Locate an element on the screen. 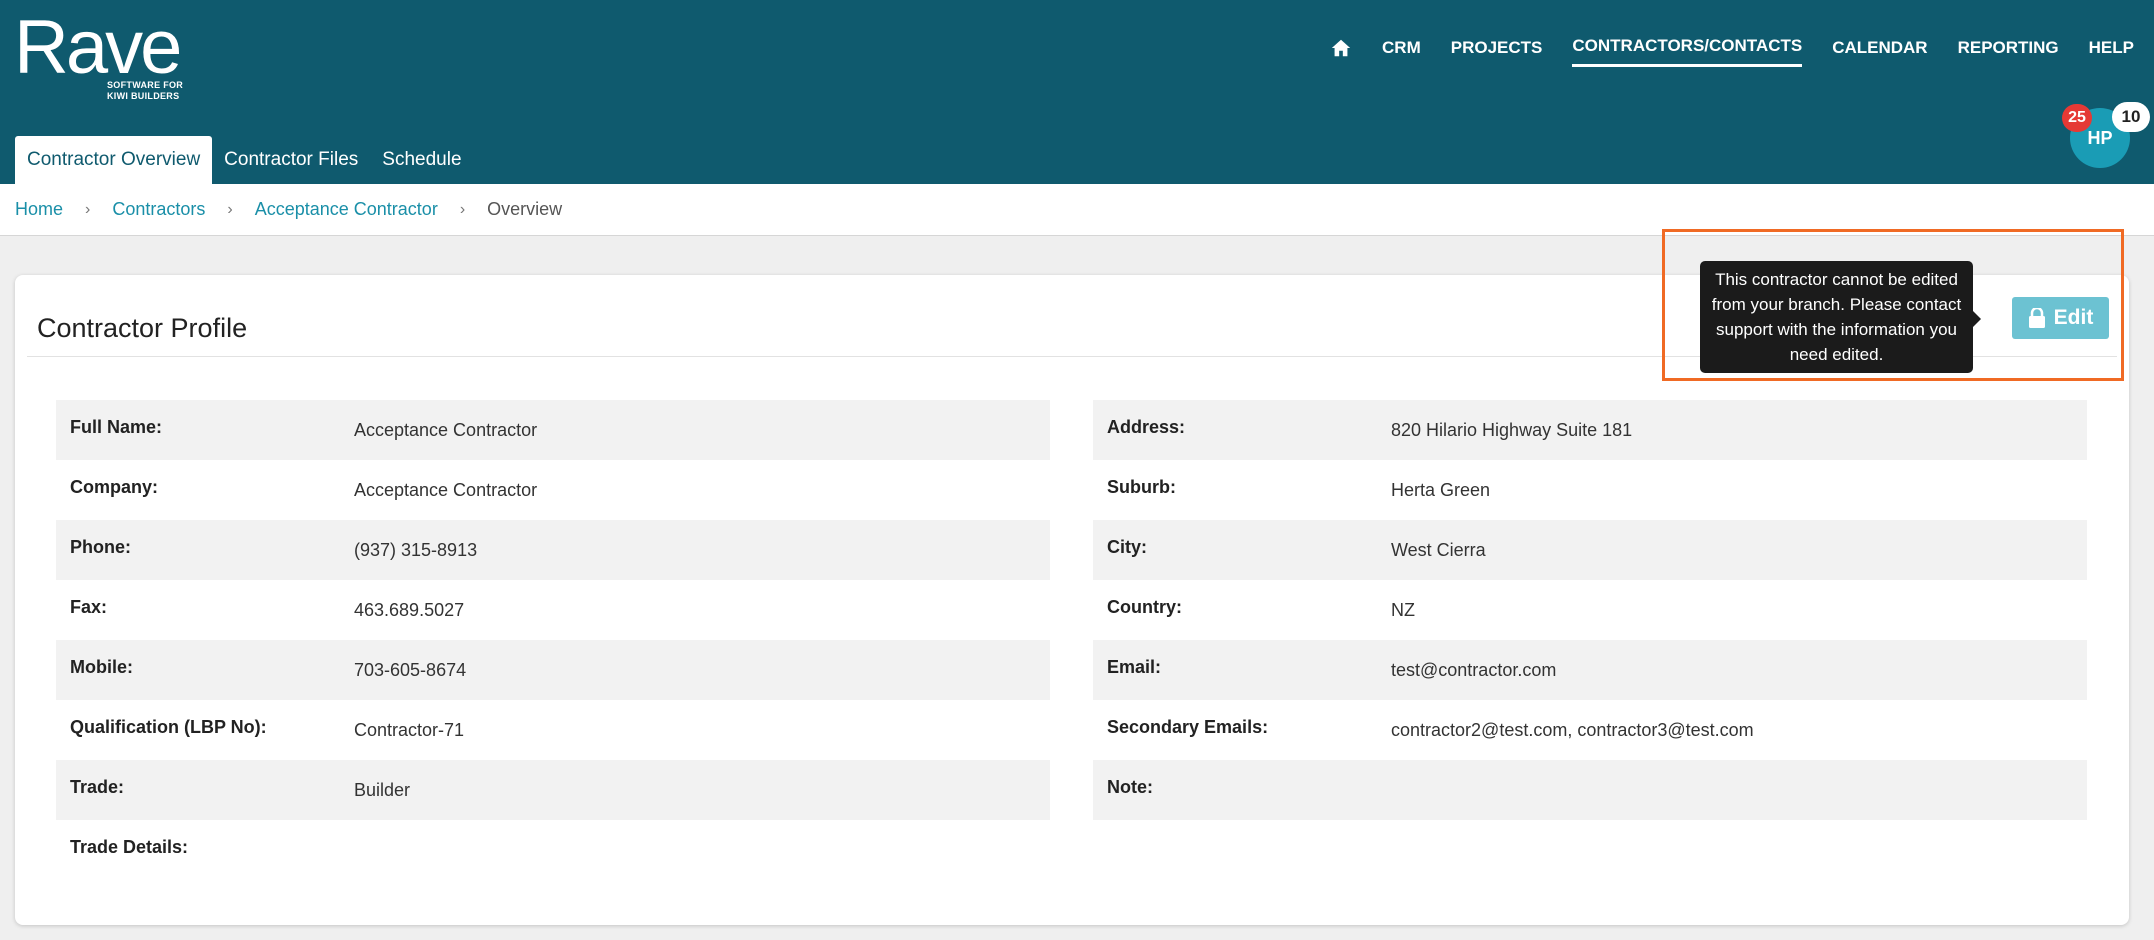  field-value: 463.689.5027 is located at coordinates (409, 609).